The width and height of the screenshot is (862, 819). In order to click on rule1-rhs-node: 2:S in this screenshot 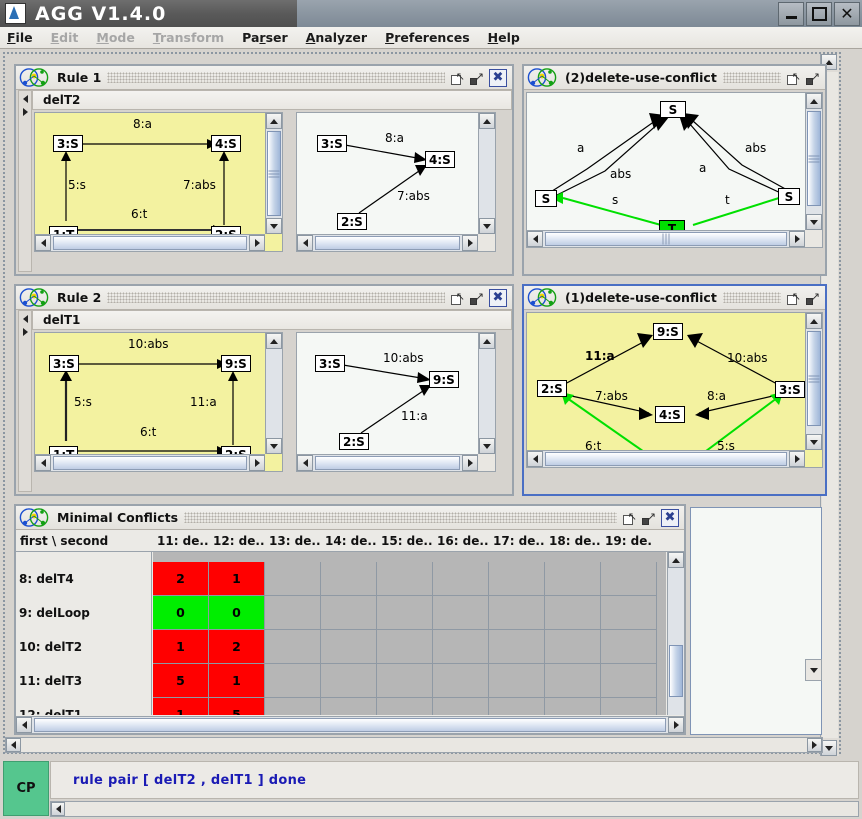, I will do `click(352, 221)`.